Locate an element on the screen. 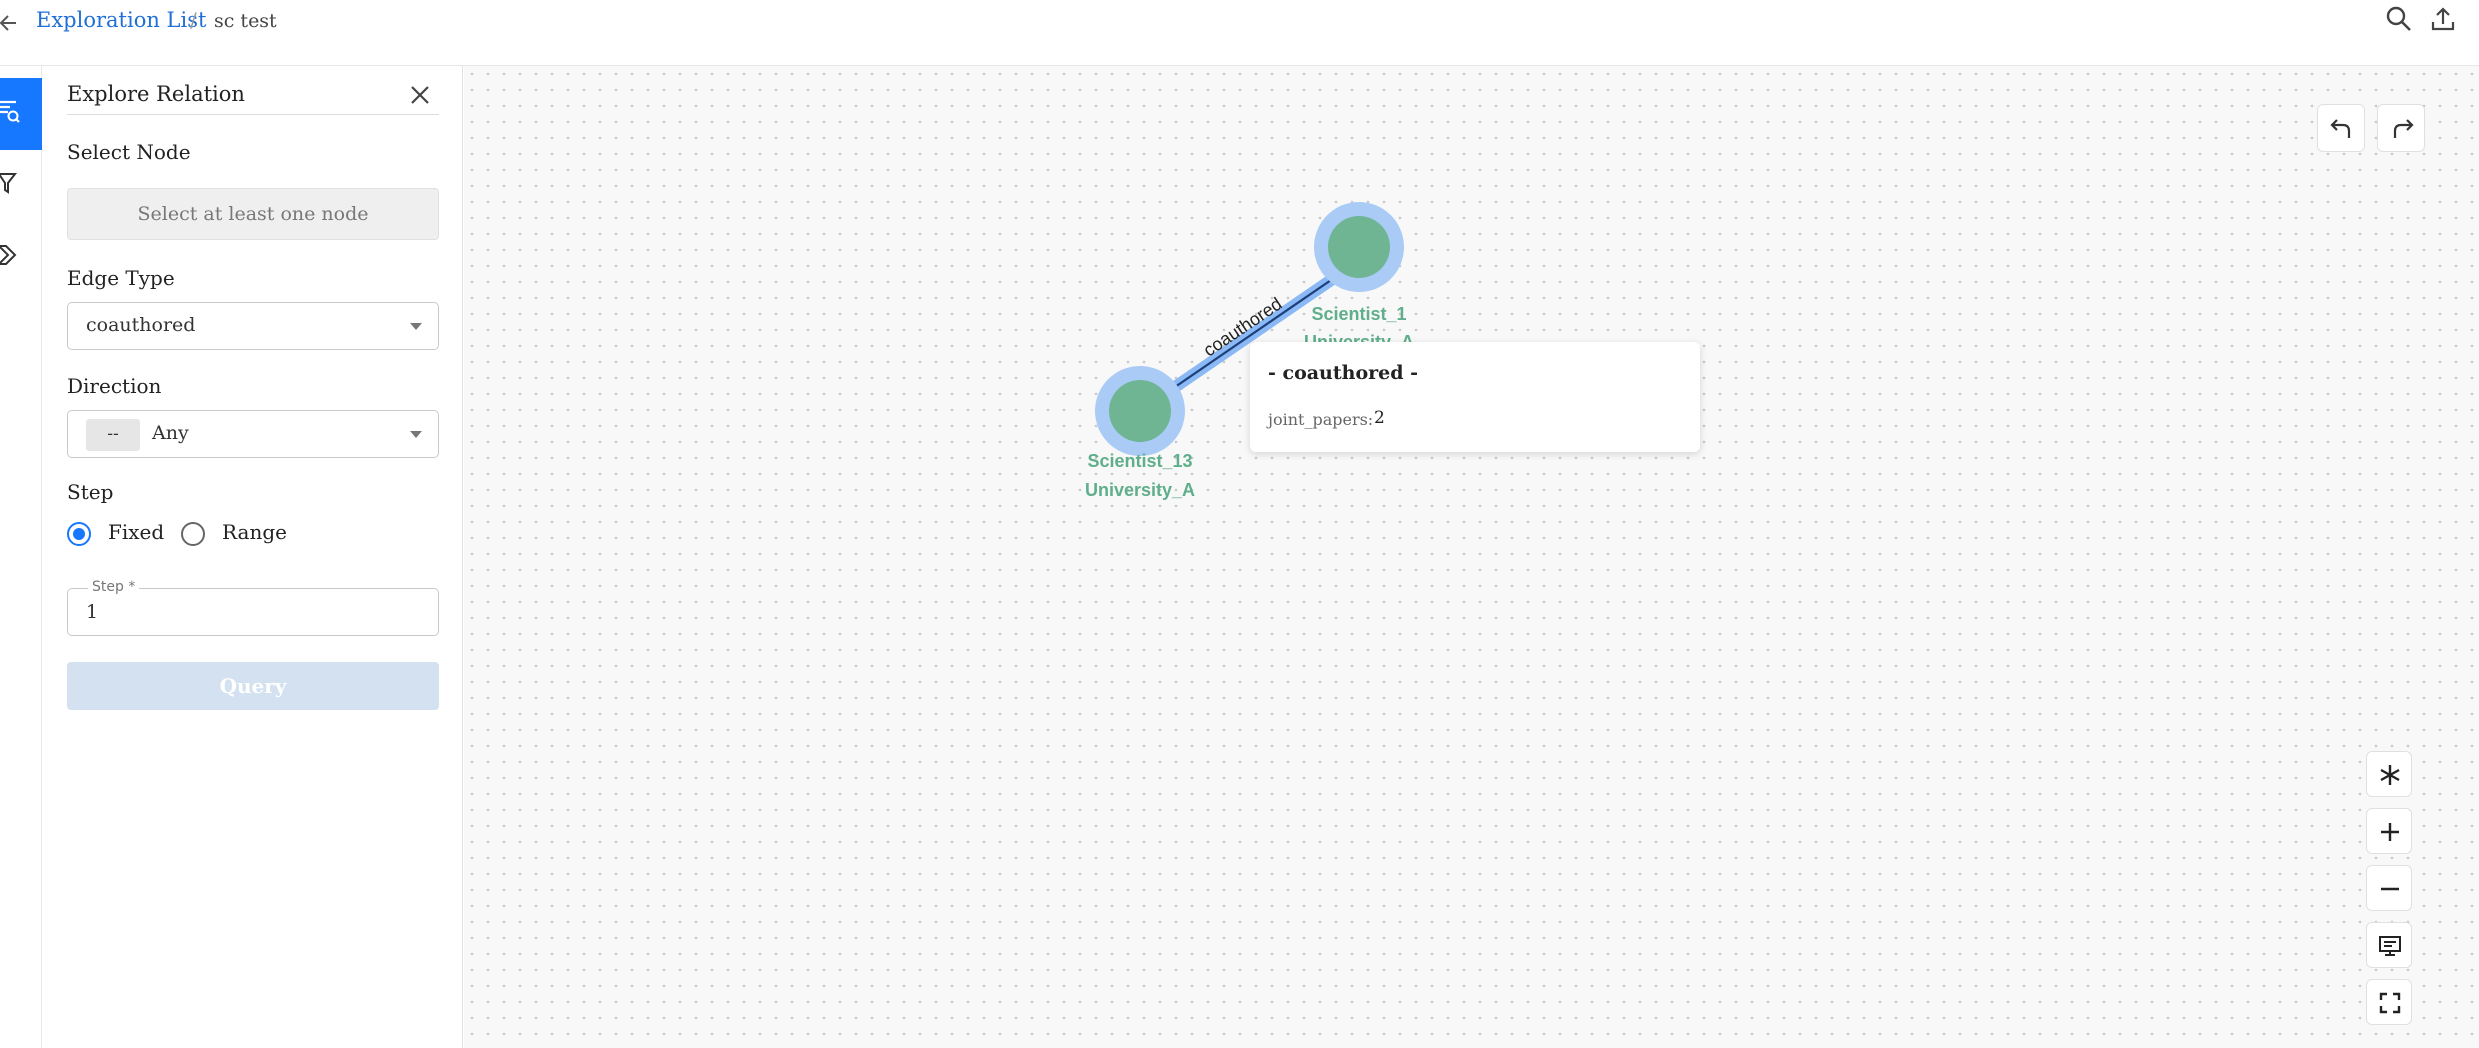 The image size is (2479, 1048). select-node-field: Select at least one node is located at coordinates (253, 214).